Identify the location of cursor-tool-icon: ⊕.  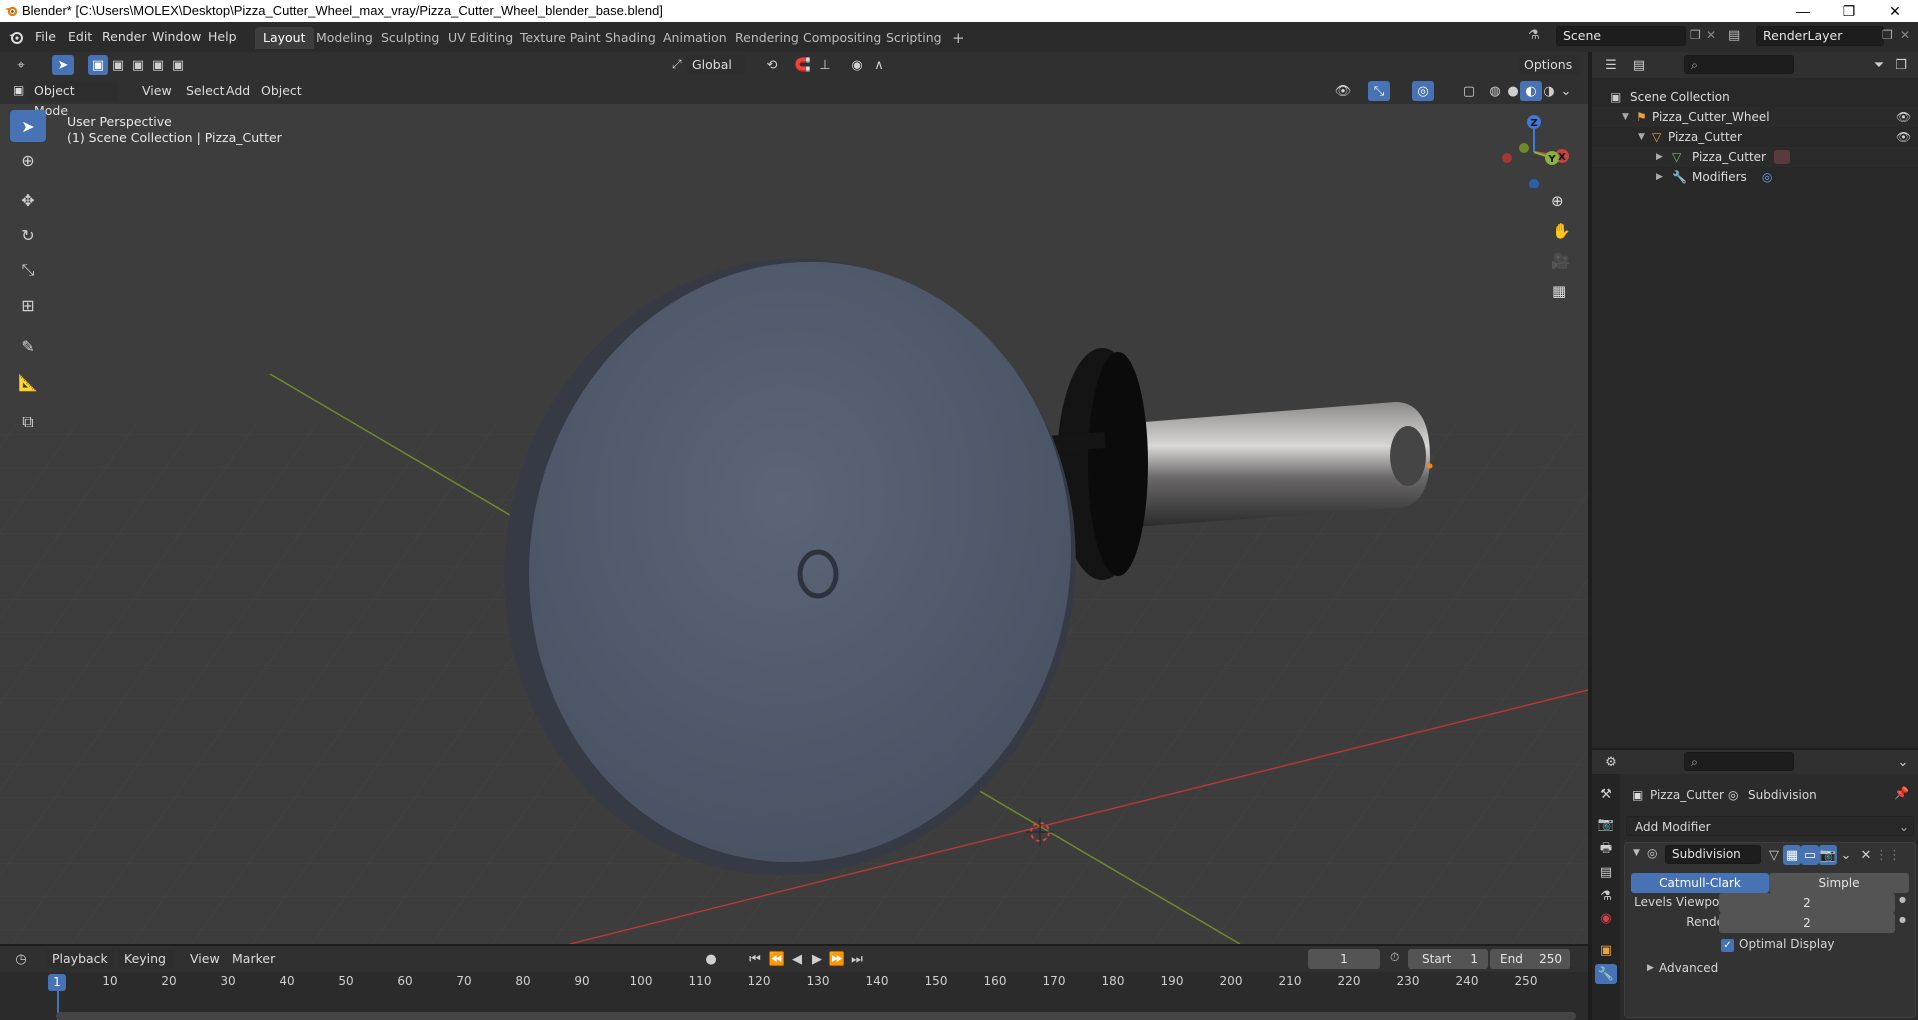
(28, 160).